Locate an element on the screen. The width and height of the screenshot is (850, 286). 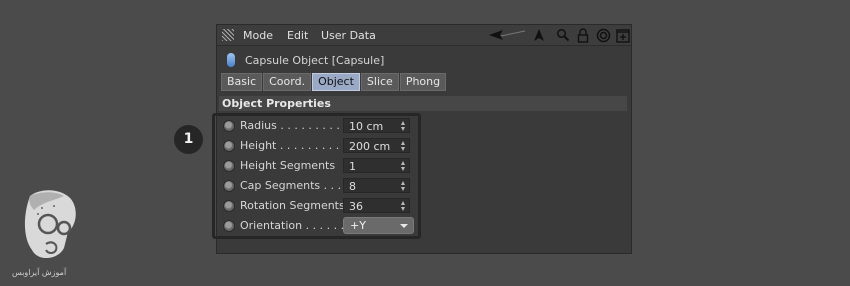
grip-icon is located at coordinates (228, 35).